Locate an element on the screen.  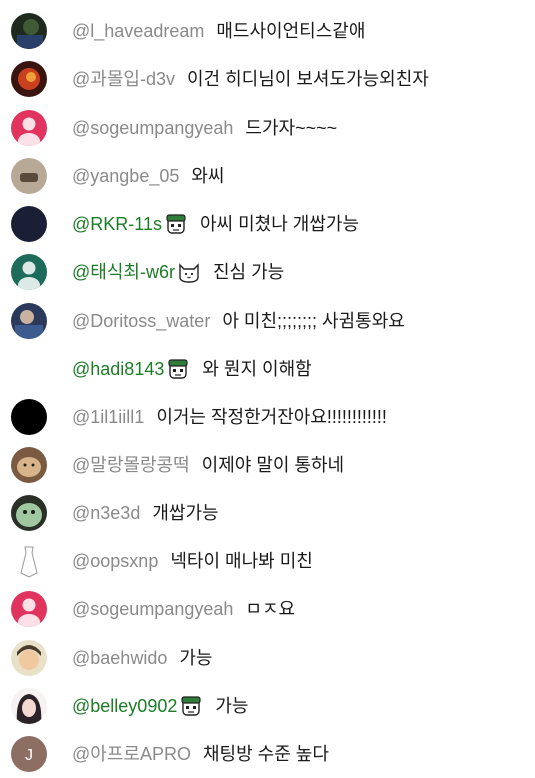
message-text: 와씨 is located at coordinates (208, 176).